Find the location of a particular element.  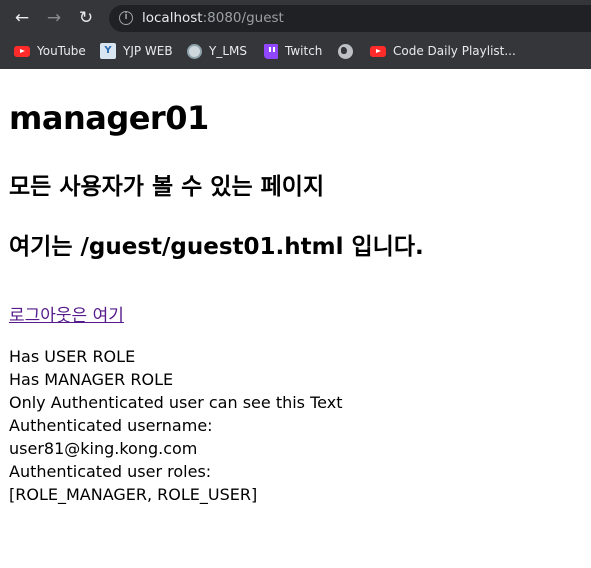

back-arrow-icon: ← is located at coordinates (22, 18).